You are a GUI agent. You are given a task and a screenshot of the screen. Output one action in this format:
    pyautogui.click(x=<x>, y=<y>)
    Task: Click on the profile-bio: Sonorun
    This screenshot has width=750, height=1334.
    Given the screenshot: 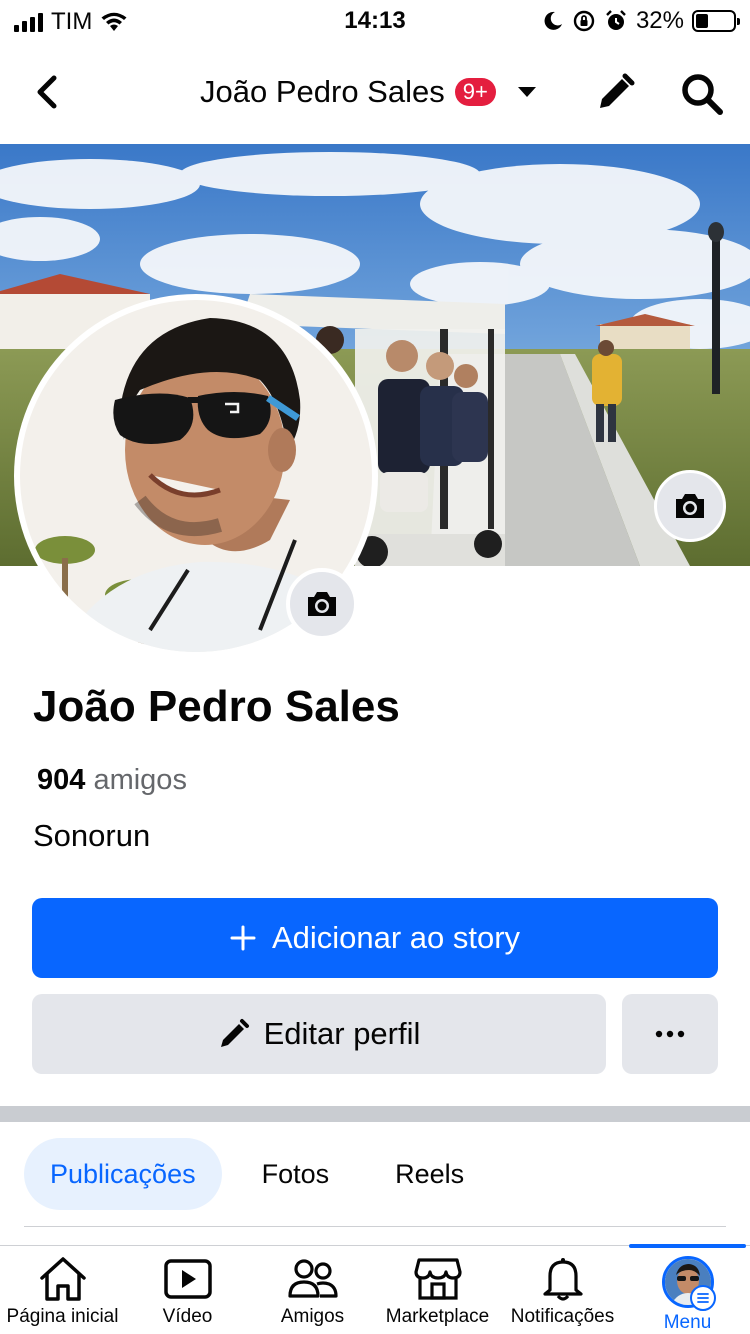 What is the action you would take?
    pyautogui.click(x=92, y=835)
    